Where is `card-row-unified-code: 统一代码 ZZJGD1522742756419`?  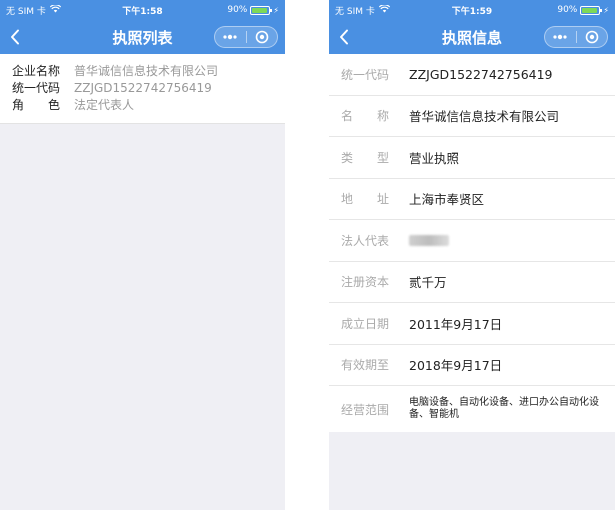 card-row-unified-code: 统一代码 ZZJGD1522742756419 is located at coordinates (142, 88).